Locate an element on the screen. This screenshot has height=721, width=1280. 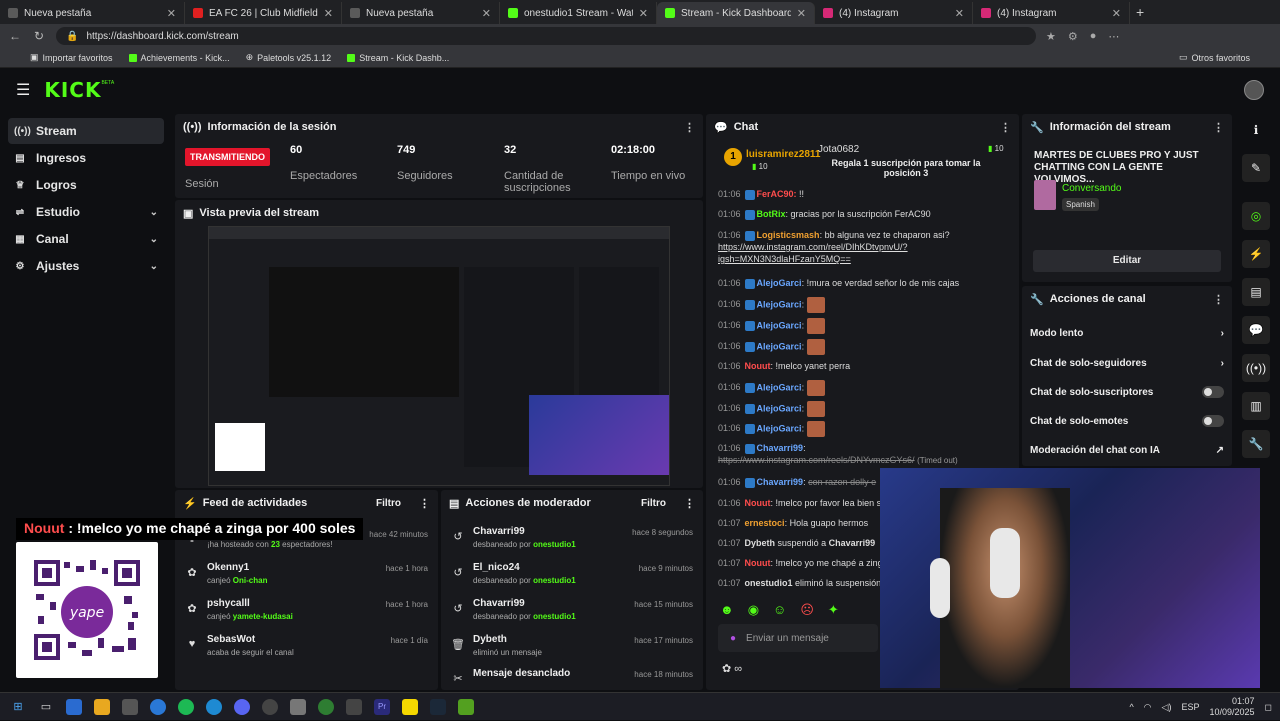
kick-logo: KICK is located at coordinates (72, 90).